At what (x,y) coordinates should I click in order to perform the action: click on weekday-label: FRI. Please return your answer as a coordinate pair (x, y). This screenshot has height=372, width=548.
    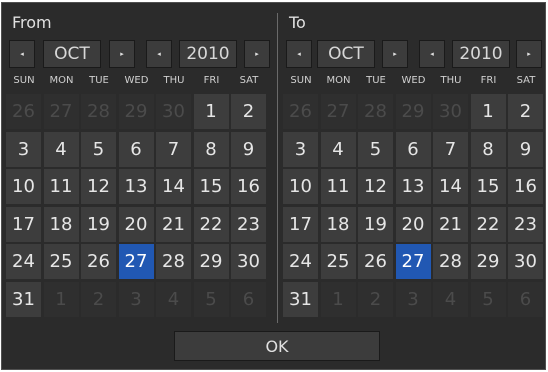
    Looking at the image, I should click on (488, 80).